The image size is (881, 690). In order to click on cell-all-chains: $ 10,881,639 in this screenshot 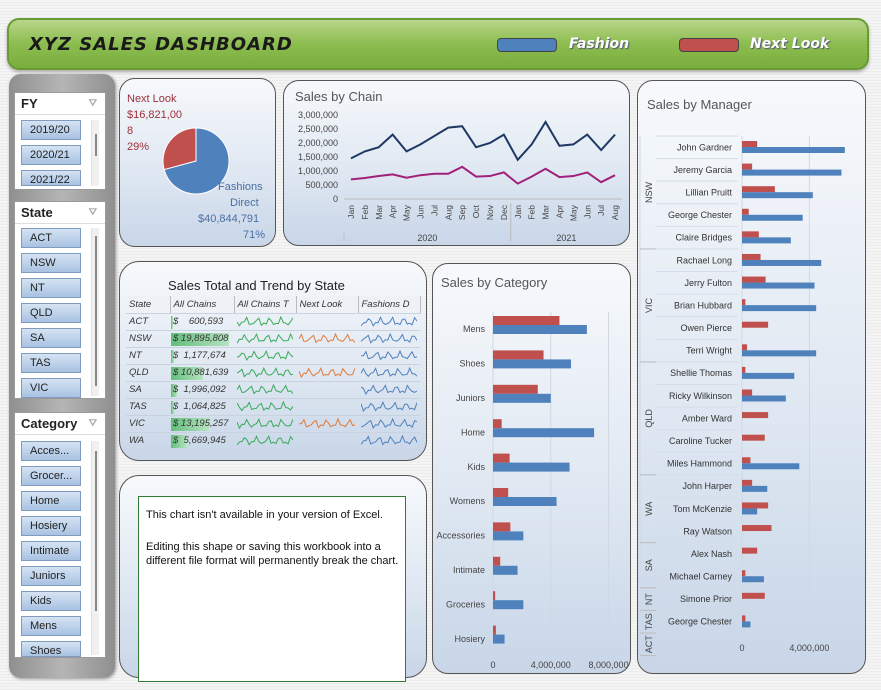, I will do `click(202, 373)`.